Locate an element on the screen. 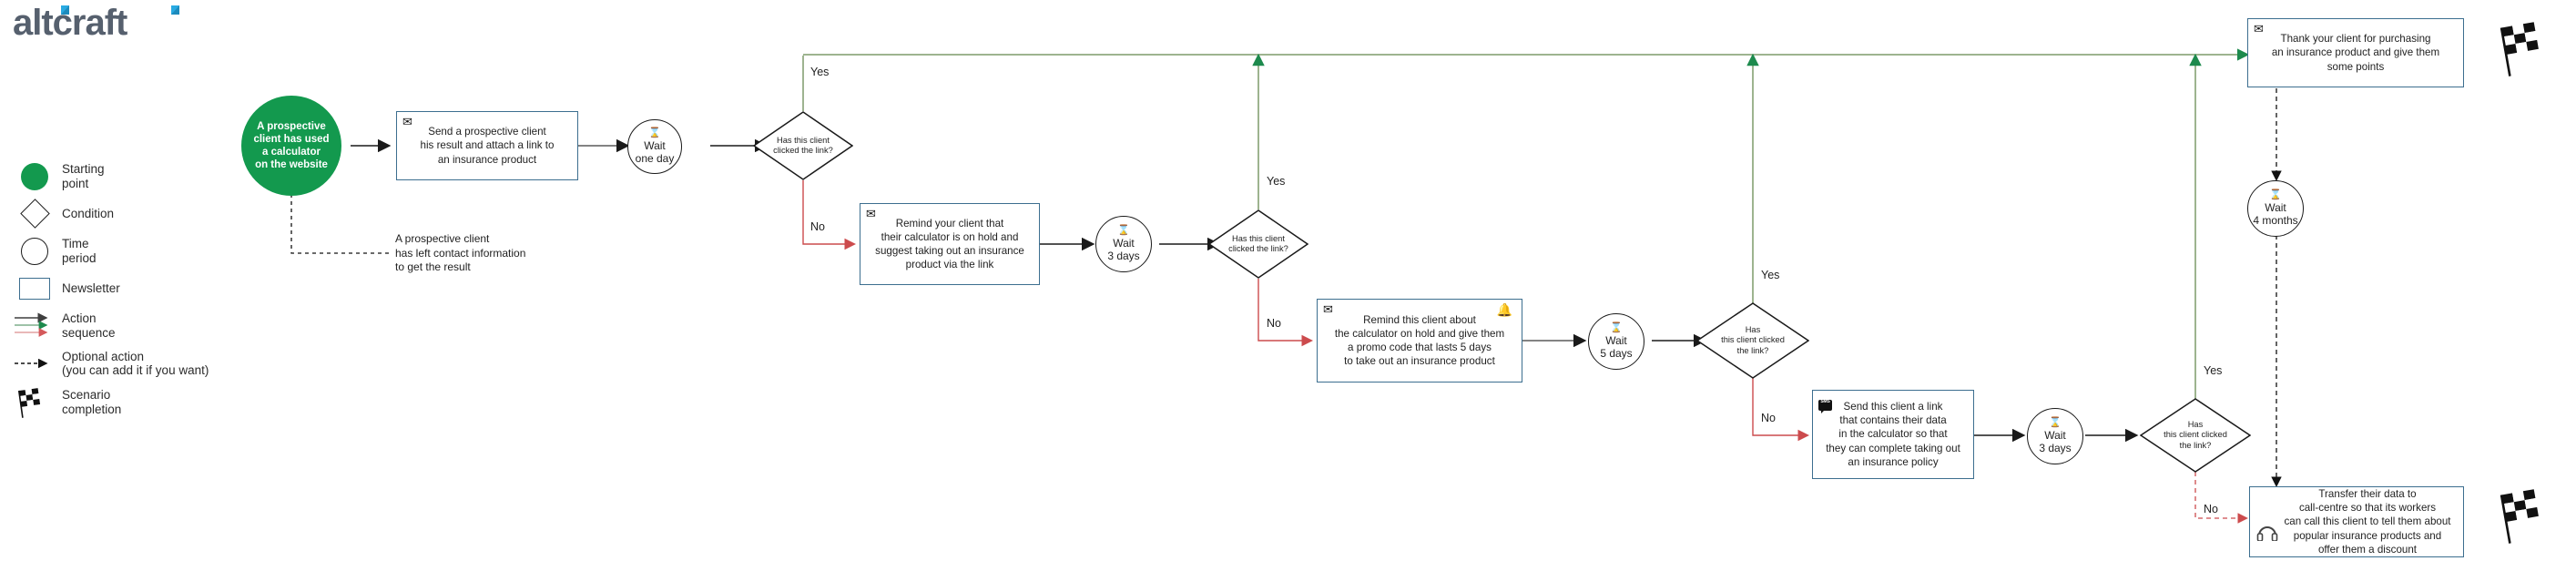 The width and height of the screenshot is (2576, 561). legend-item-time-period: Time period is located at coordinates (136, 252).